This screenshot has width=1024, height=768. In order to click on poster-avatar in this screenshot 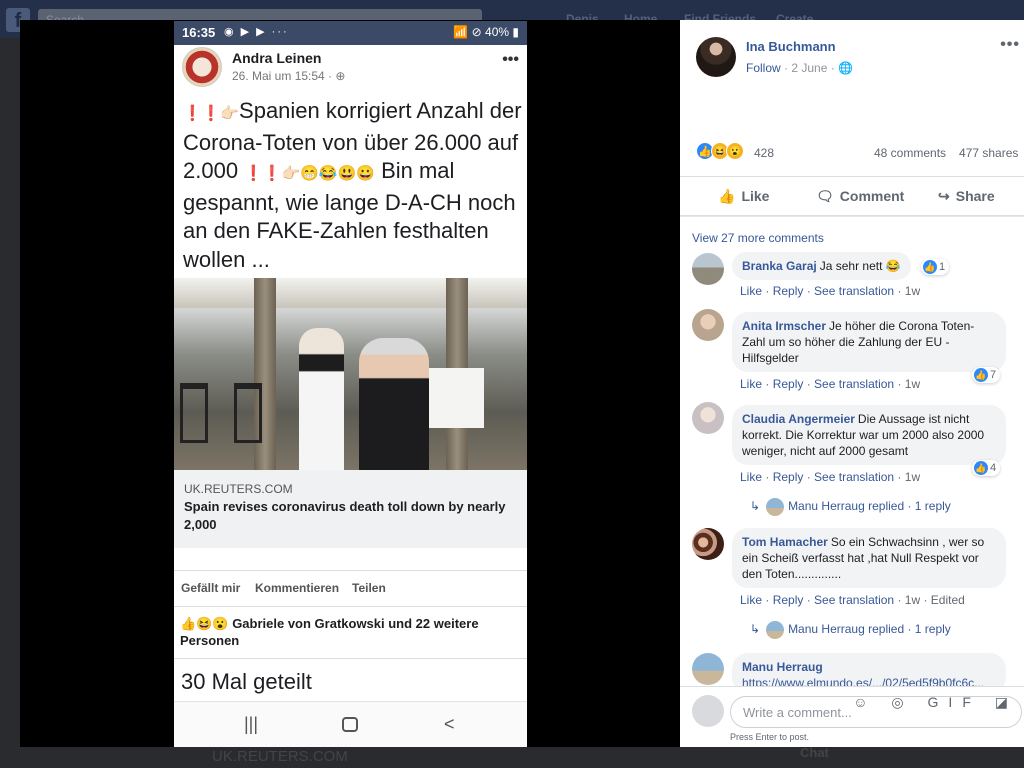, I will do `click(716, 57)`.